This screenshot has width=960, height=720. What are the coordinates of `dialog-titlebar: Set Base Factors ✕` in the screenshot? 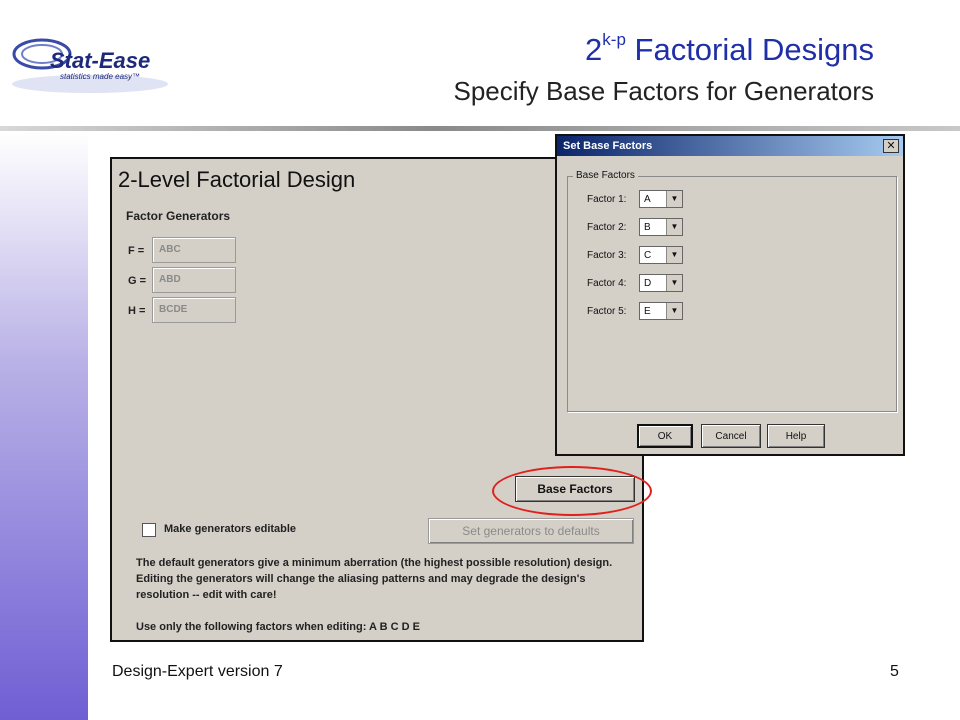 It's located at (730, 146).